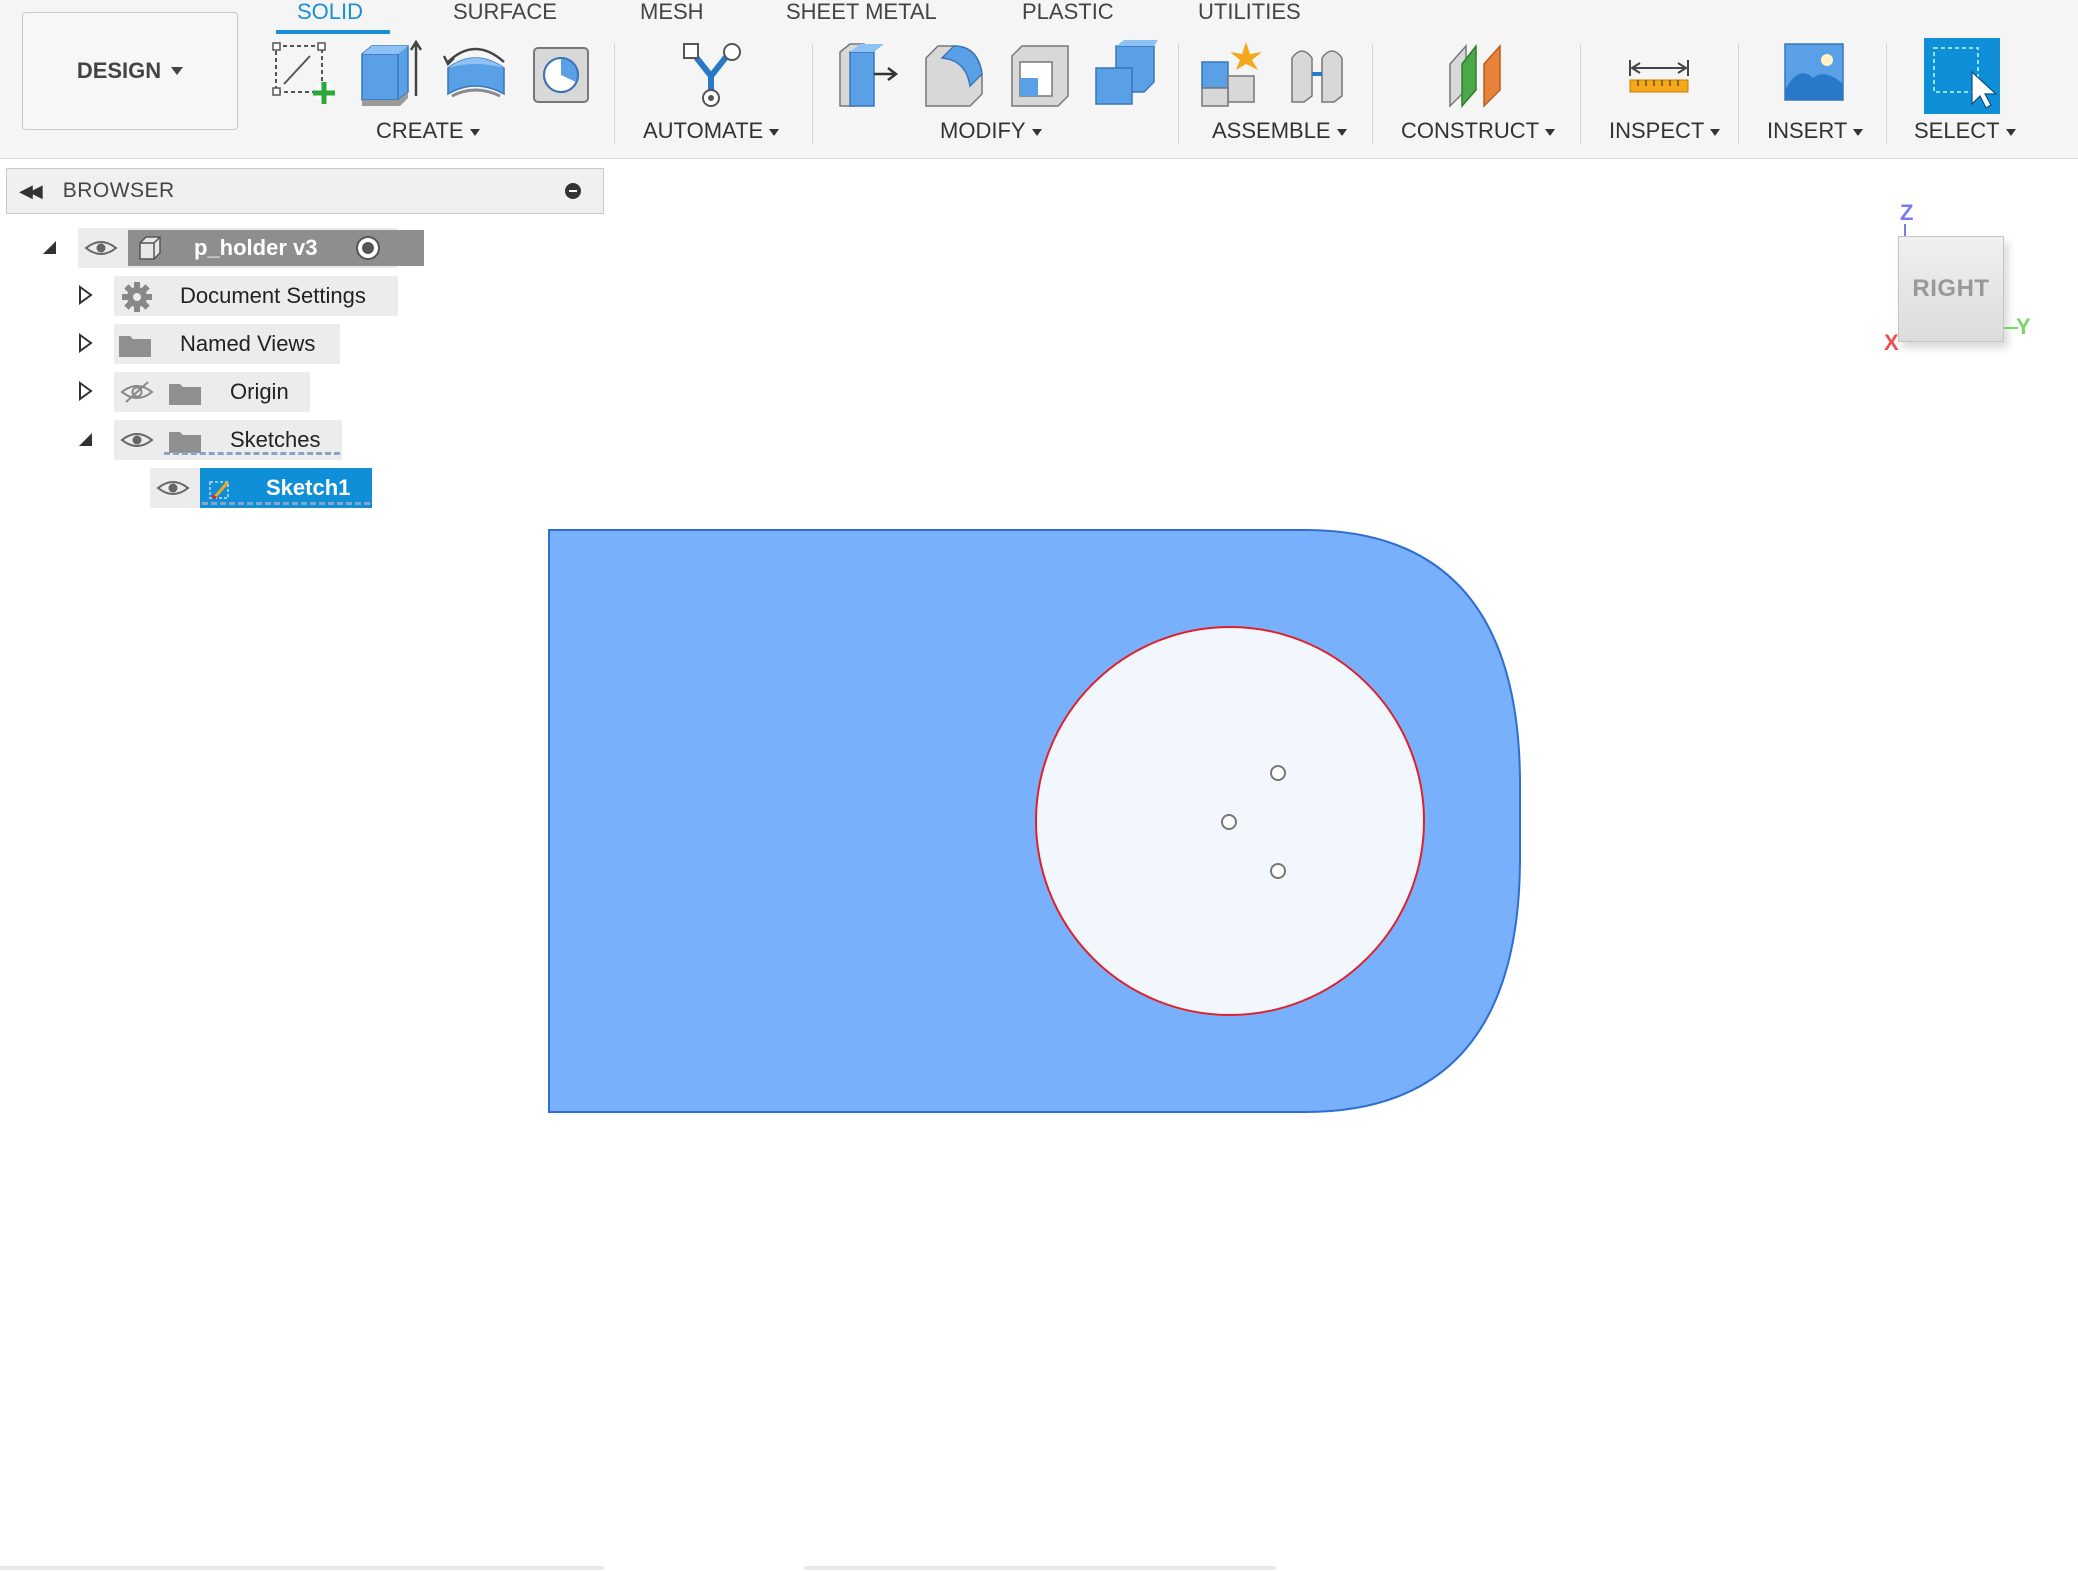 Image resolution: width=2078 pixels, height=1572 pixels. I want to click on automate-icon, so click(711, 74).